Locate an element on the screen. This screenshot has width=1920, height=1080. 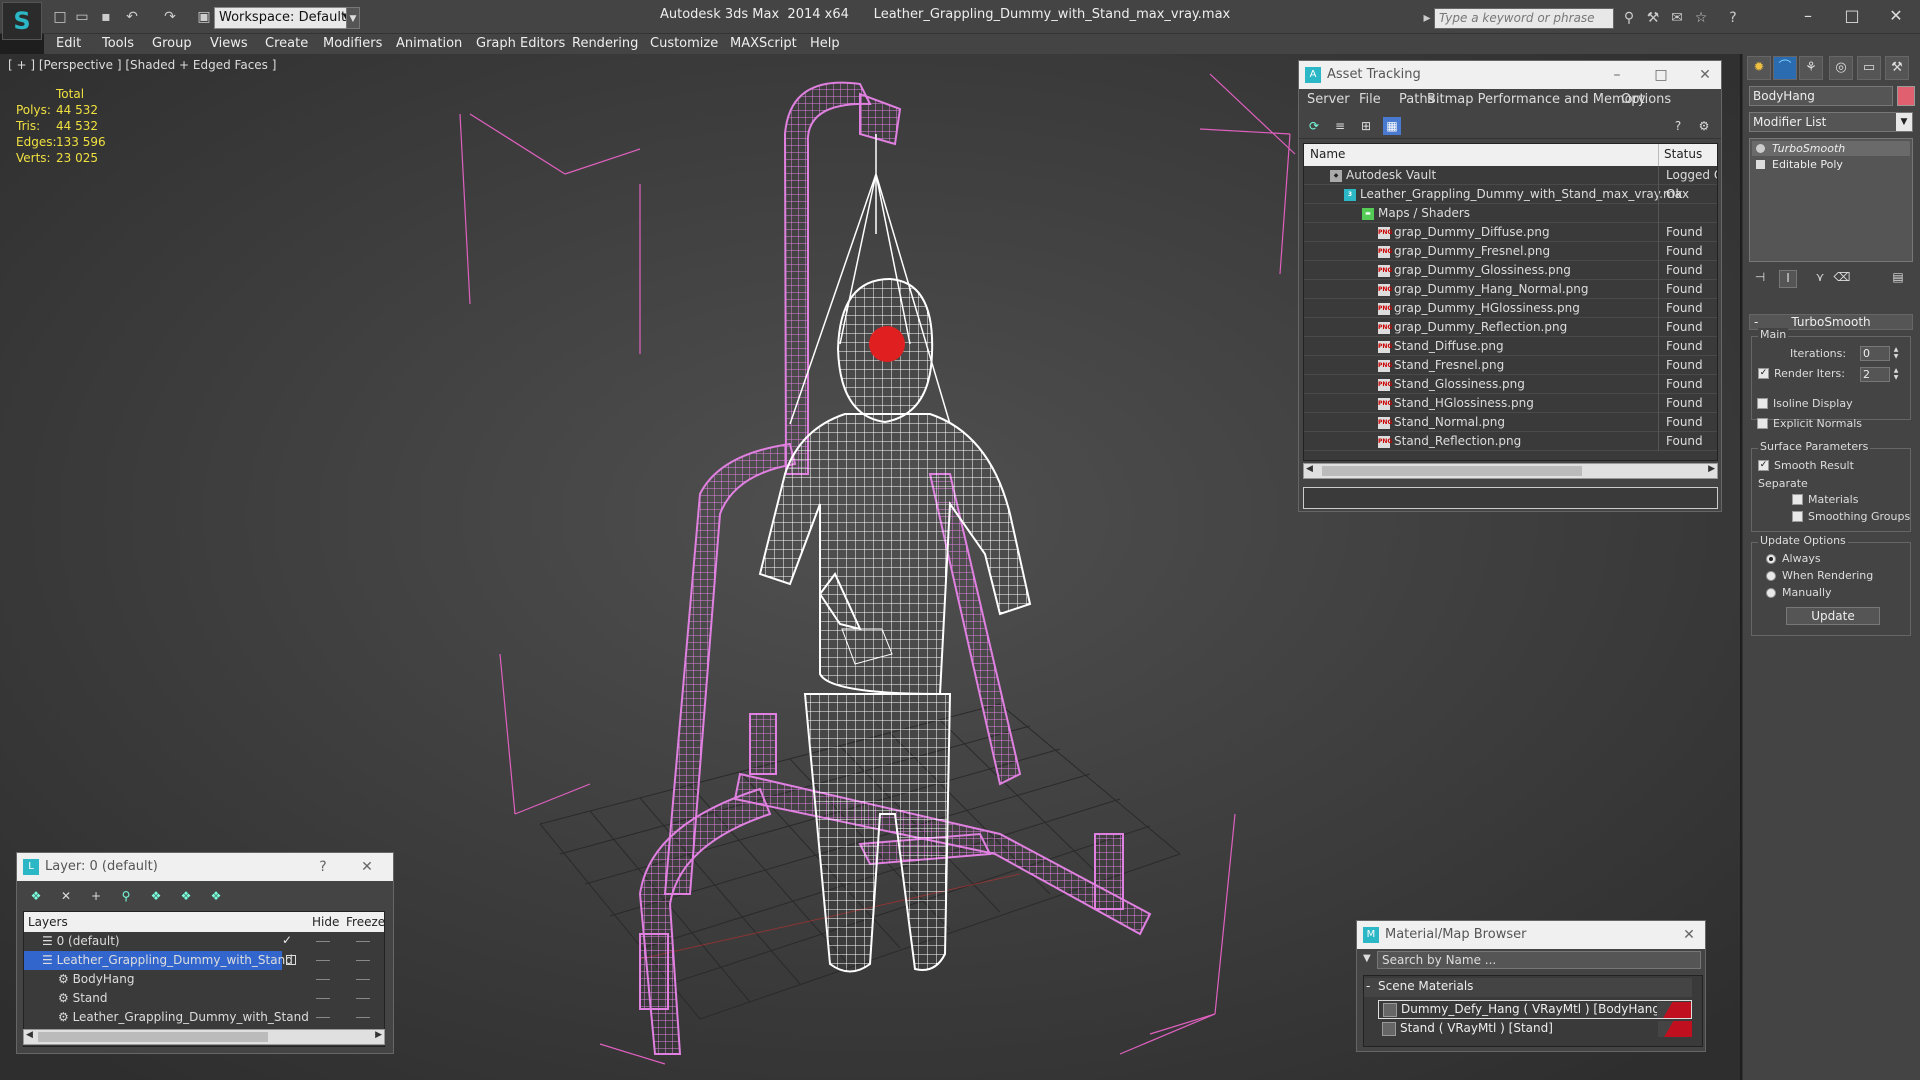
open-file-icon: ▭ is located at coordinates (82, 17).